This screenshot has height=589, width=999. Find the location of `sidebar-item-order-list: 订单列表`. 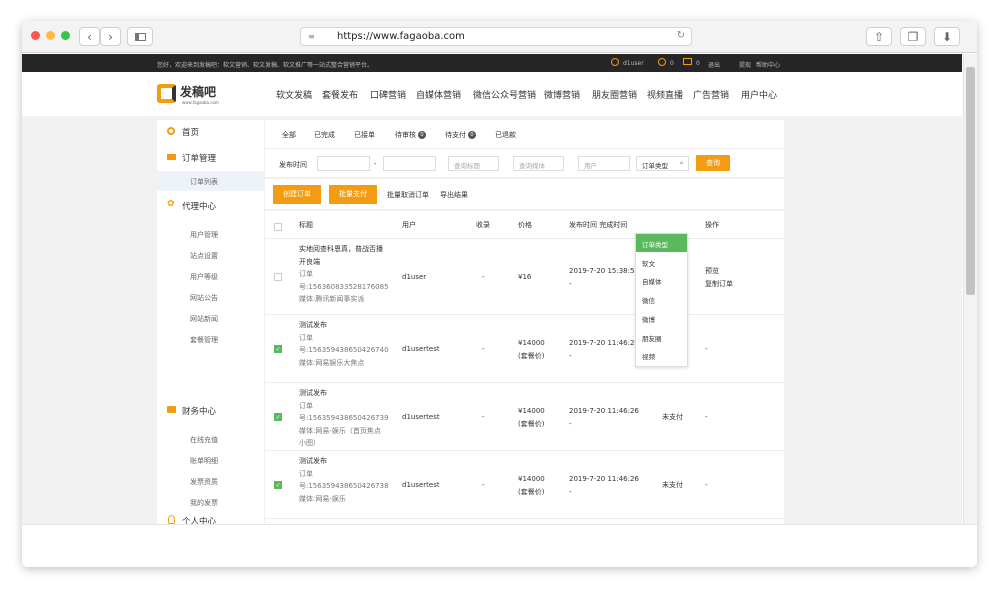

sidebar-item-order-list: 订单列表 is located at coordinates (210, 181).